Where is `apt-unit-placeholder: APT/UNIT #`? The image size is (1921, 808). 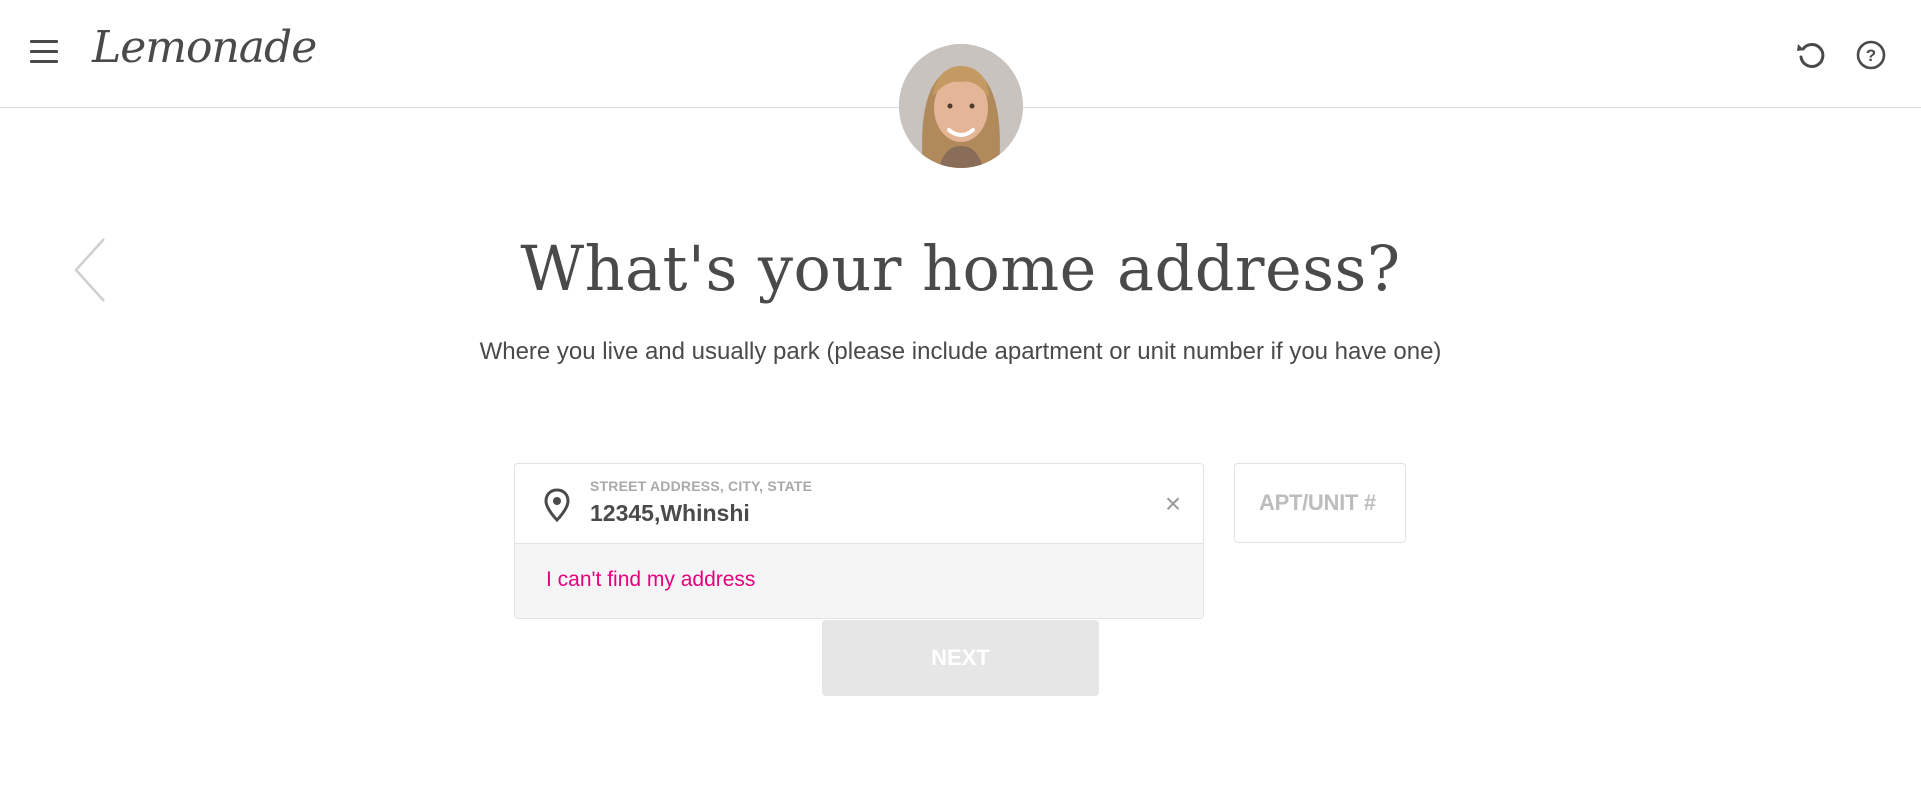
apt-unit-placeholder: APT/UNIT # is located at coordinates (1317, 502).